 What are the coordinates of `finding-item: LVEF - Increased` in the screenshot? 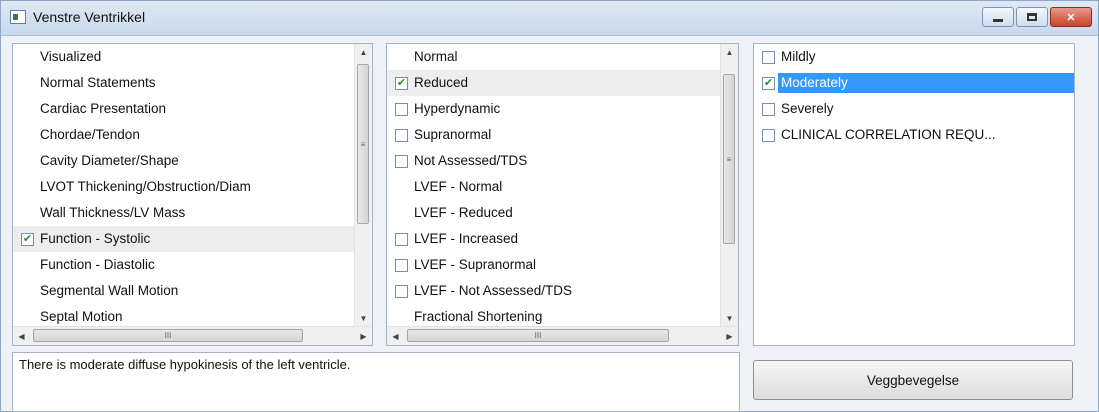 It's located at (554, 239).